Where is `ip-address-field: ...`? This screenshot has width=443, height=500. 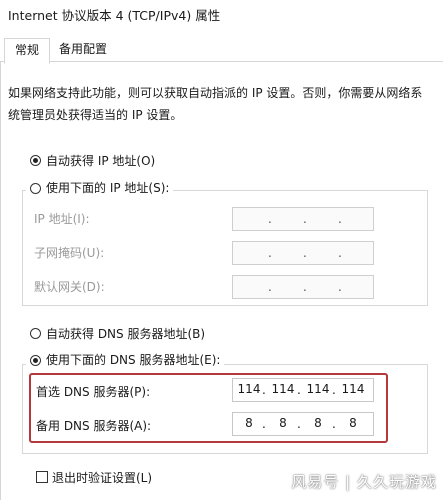
ip-address-field: ... is located at coordinates (303, 219).